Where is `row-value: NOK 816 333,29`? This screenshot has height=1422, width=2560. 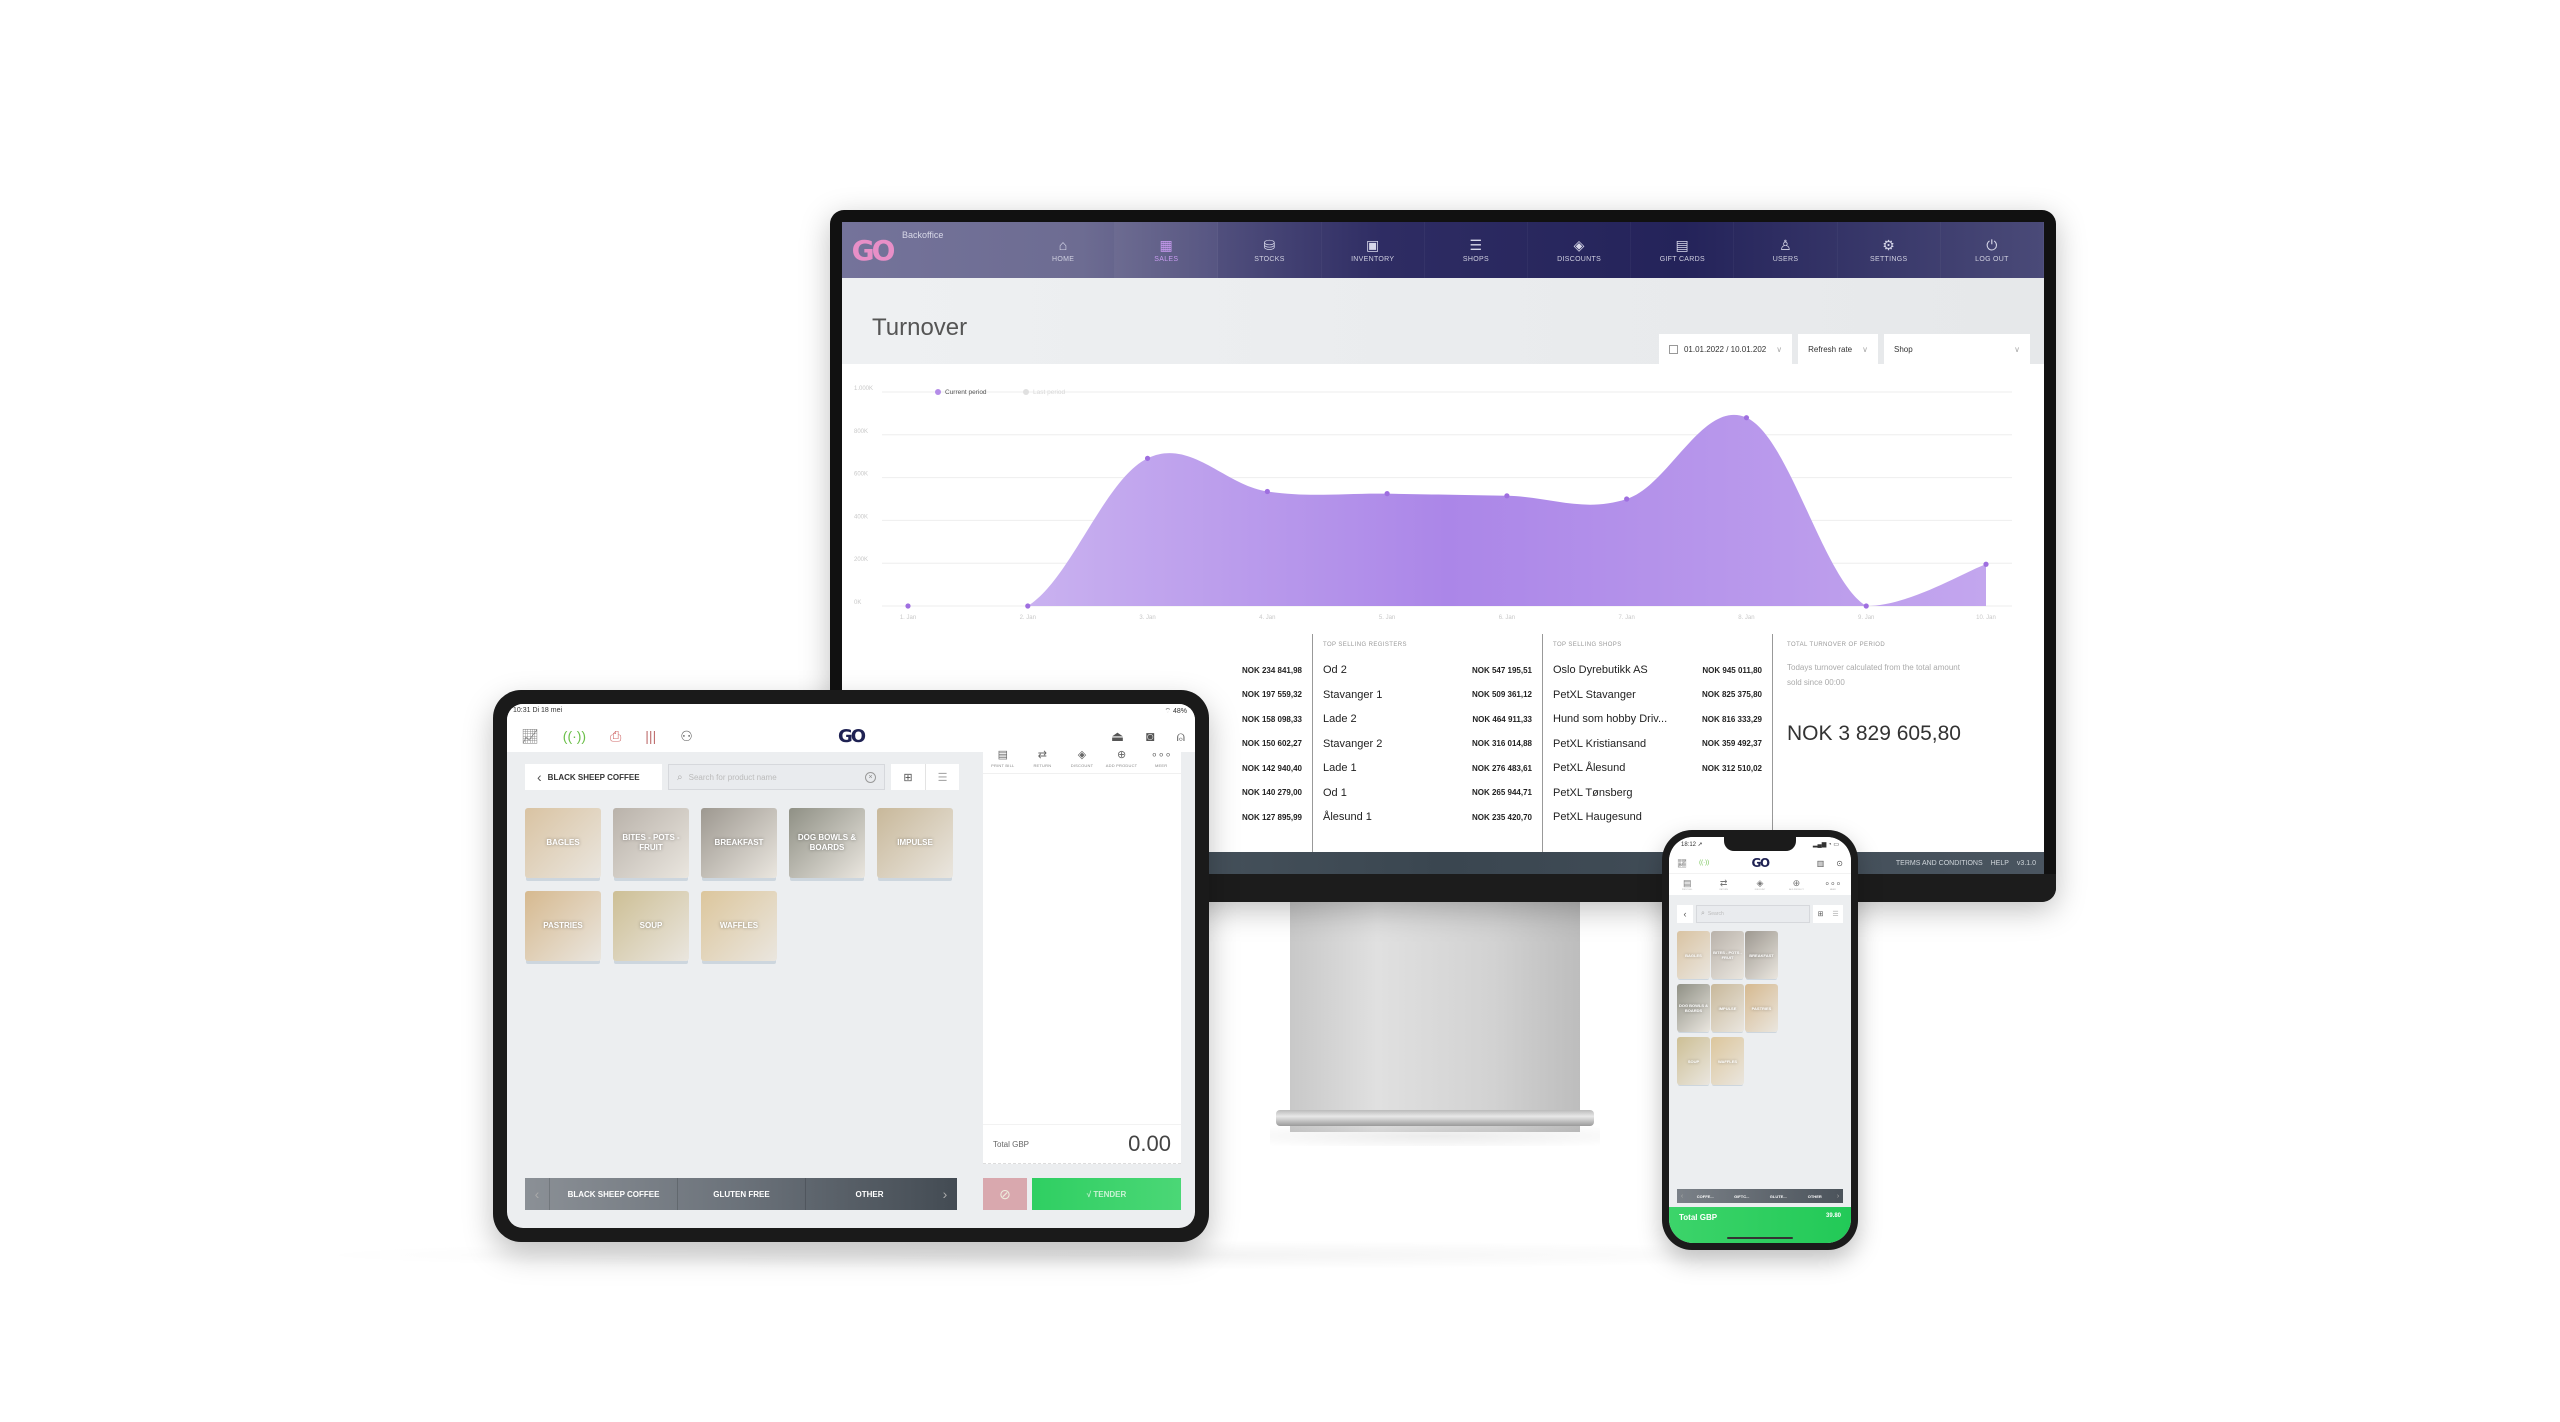
row-value: NOK 816 333,29 is located at coordinates (1731, 719).